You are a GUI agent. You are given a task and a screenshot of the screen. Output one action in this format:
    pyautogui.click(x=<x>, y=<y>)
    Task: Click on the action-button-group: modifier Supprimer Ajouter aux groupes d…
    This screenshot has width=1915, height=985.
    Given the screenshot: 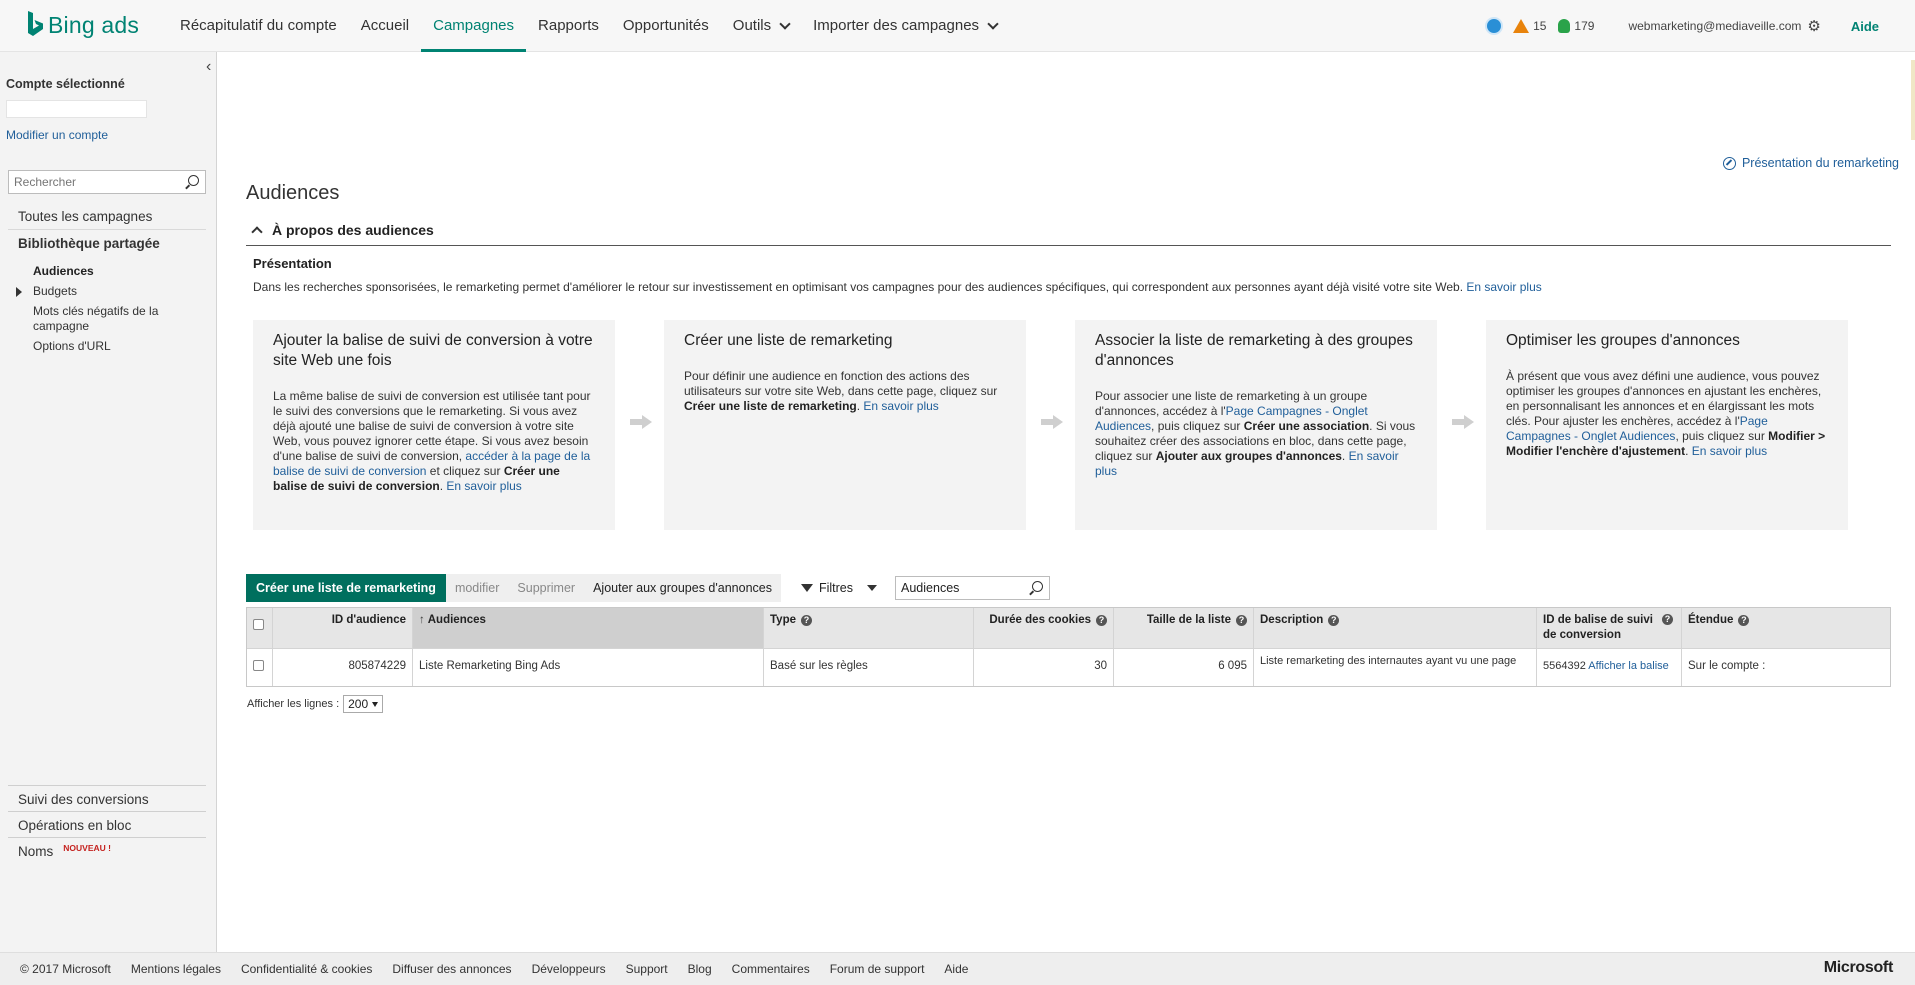 What is the action you would take?
    pyautogui.click(x=613, y=588)
    